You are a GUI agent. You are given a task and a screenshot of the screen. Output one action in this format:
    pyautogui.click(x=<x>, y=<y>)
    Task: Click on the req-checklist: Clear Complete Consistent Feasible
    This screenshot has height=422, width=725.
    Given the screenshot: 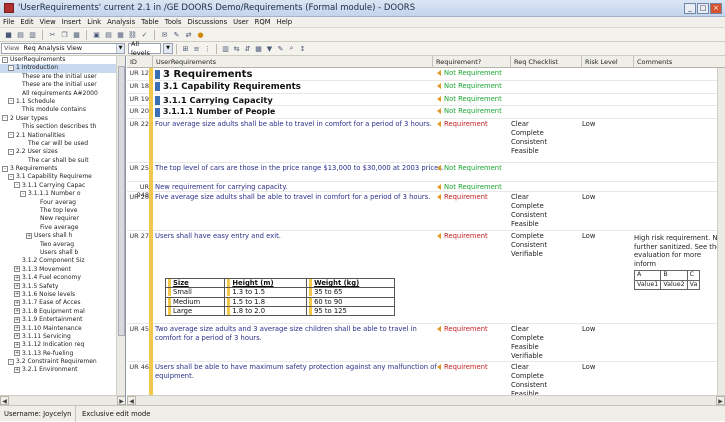 What is the action you would take?
    pyautogui.click(x=543, y=138)
    